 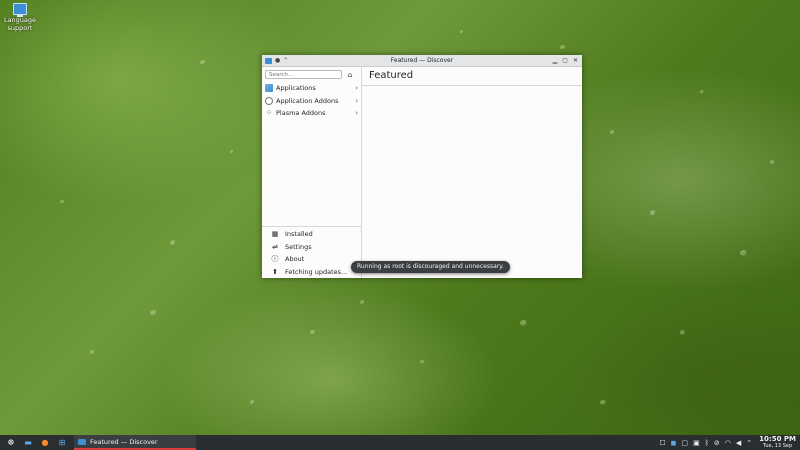 What do you see at coordinates (301, 113) in the screenshot?
I see `category-label: Plasma Addons` at bounding box center [301, 113].